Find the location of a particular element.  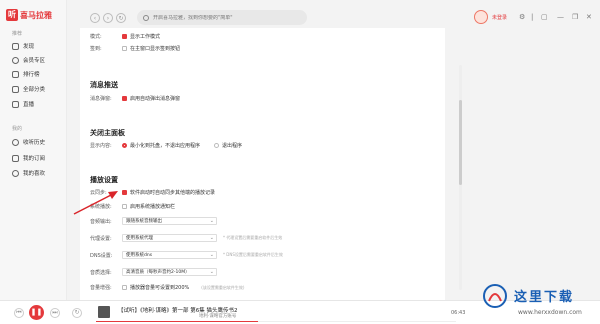

prev-button: ⏮ is located at coordinates (19, 313).